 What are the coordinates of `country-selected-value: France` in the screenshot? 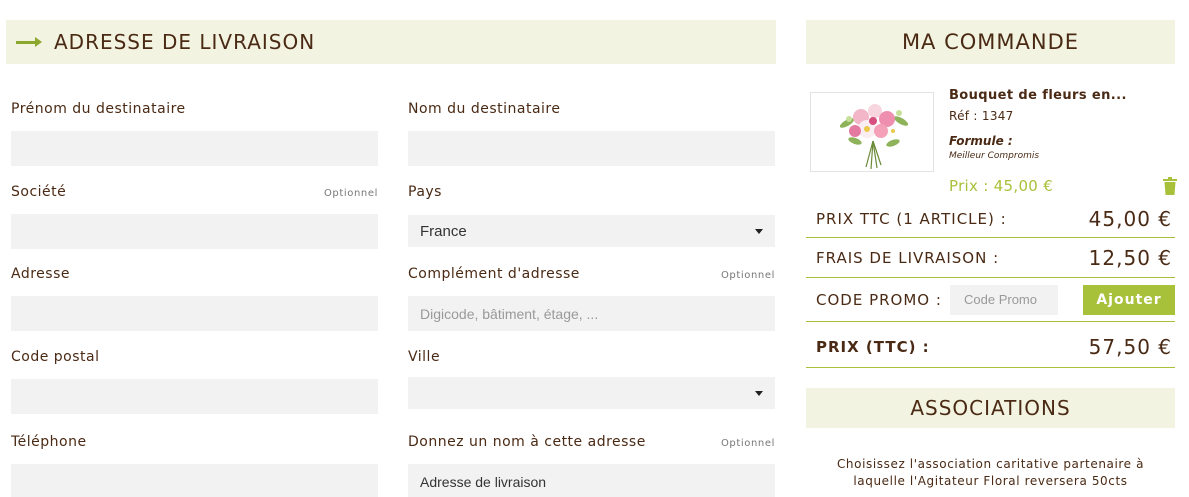 It's located at (443, 231).